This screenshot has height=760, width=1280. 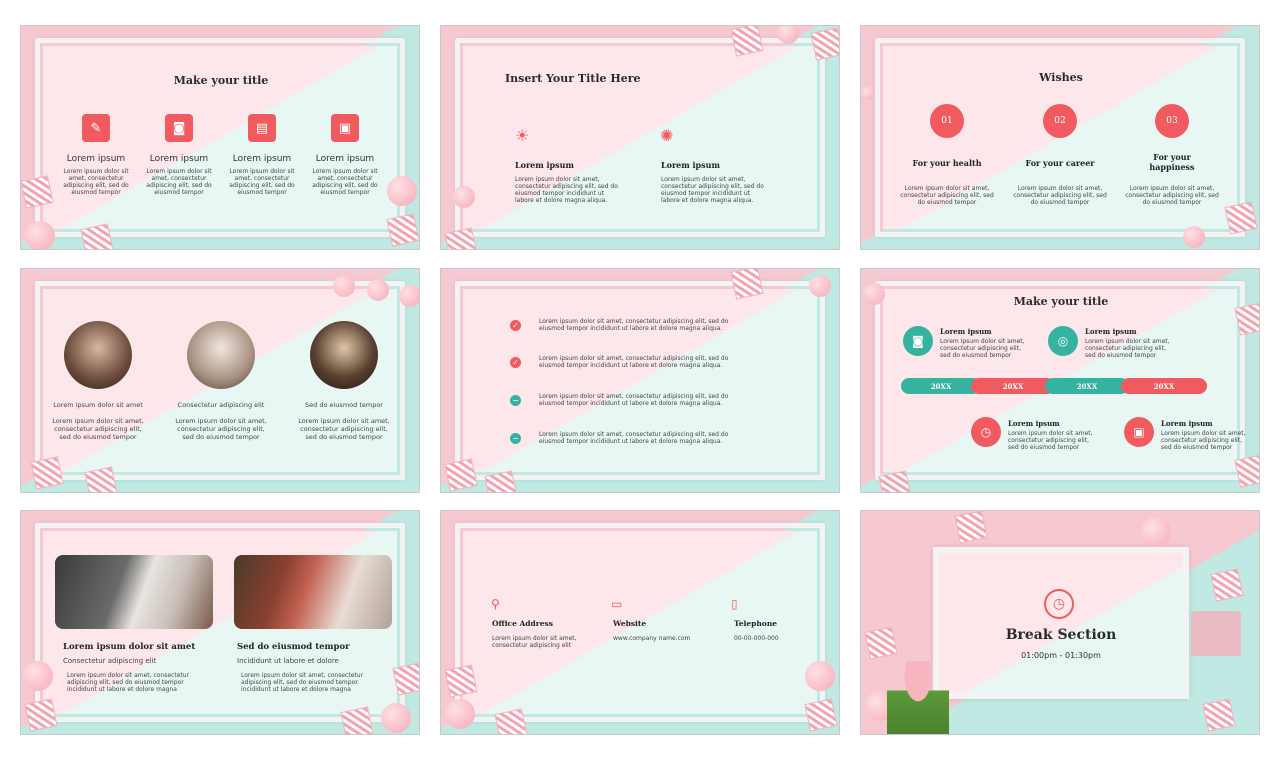 I want to click on slide-thumbnail-9: ◷ Break Section 01:00pm - 01:30pm, so click(x=1060, y=622).